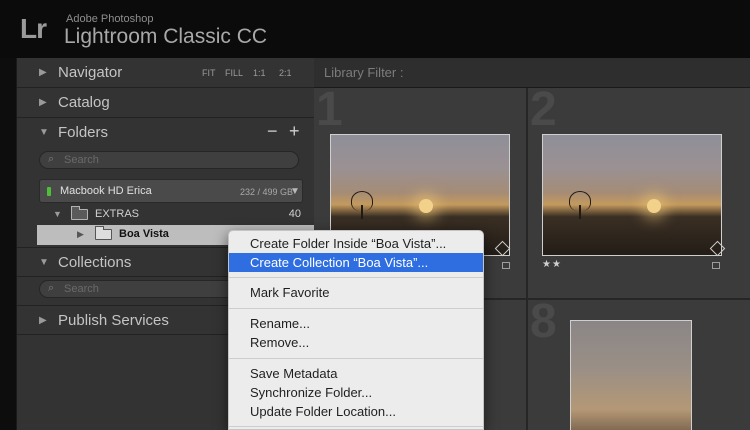 This screenshot has height=430, width=750. What do you see at coordinates (552, 264) in the screenshot?
I see `star-rating: ★★` at bounding box center [552, 264].